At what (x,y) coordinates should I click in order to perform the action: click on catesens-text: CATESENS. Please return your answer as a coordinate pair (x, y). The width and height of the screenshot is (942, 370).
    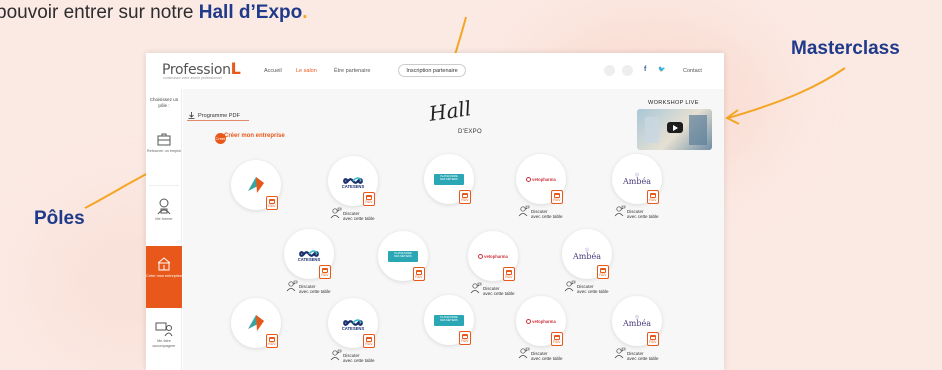
    Looking at the image, I should click on (353, 328).